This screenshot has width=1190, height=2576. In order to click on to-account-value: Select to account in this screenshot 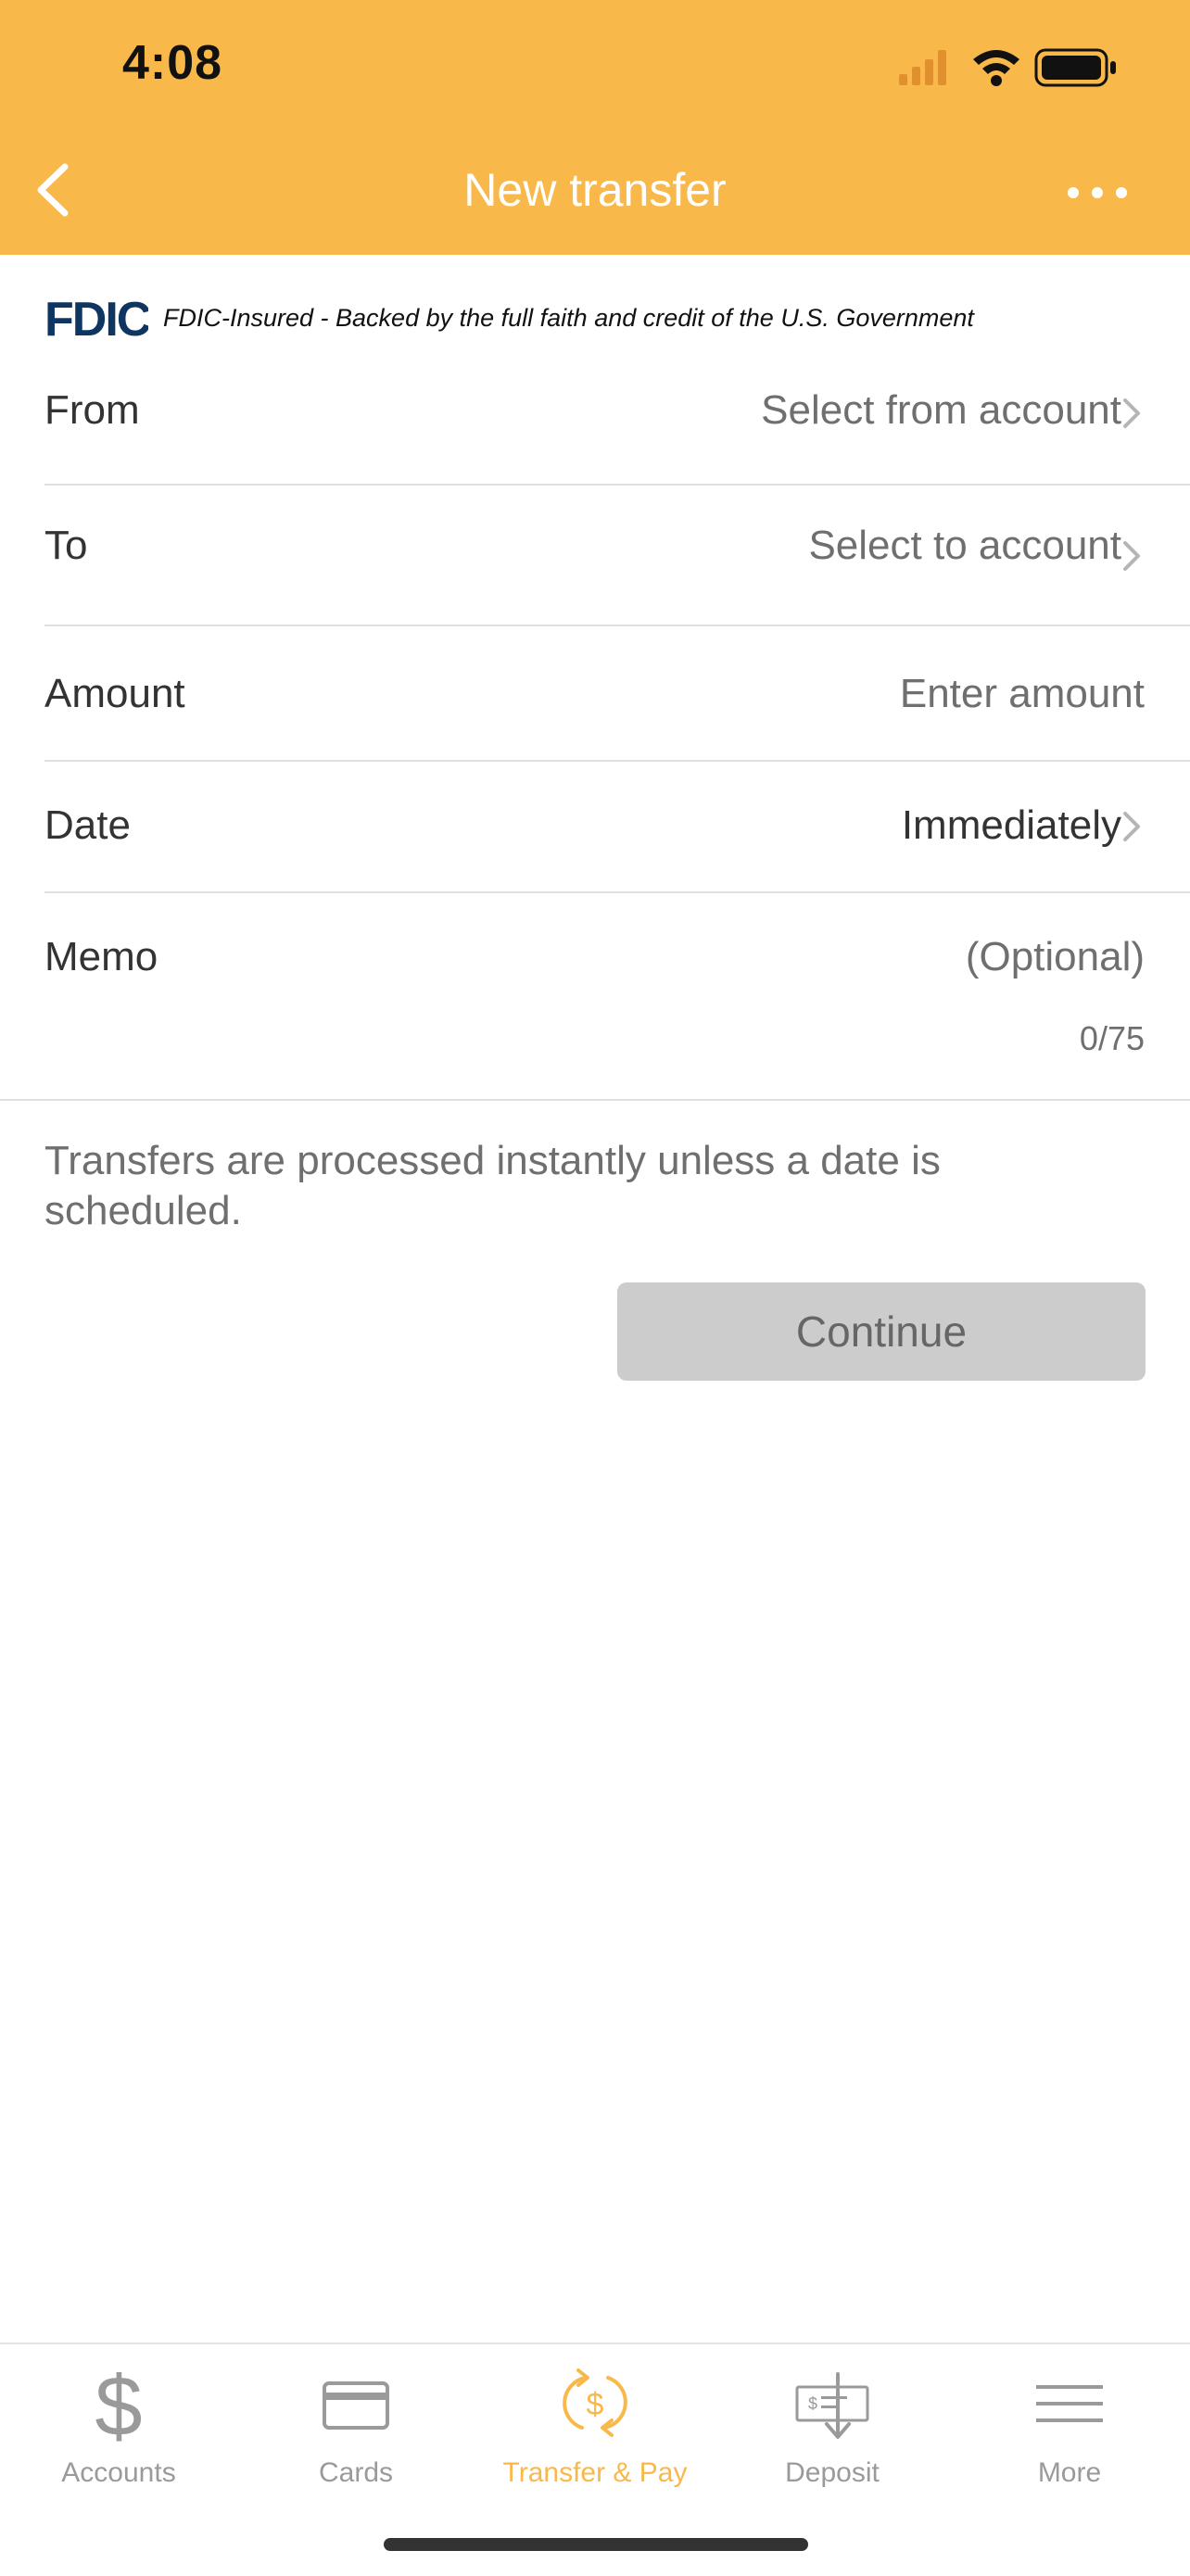, I will do `click(964, 546)`.